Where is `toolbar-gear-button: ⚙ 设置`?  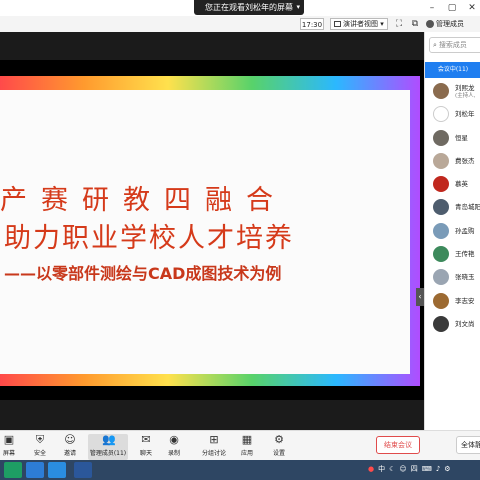 toolbar-gear-button: ⚙ 设置 is located at coordinates (279, 447).